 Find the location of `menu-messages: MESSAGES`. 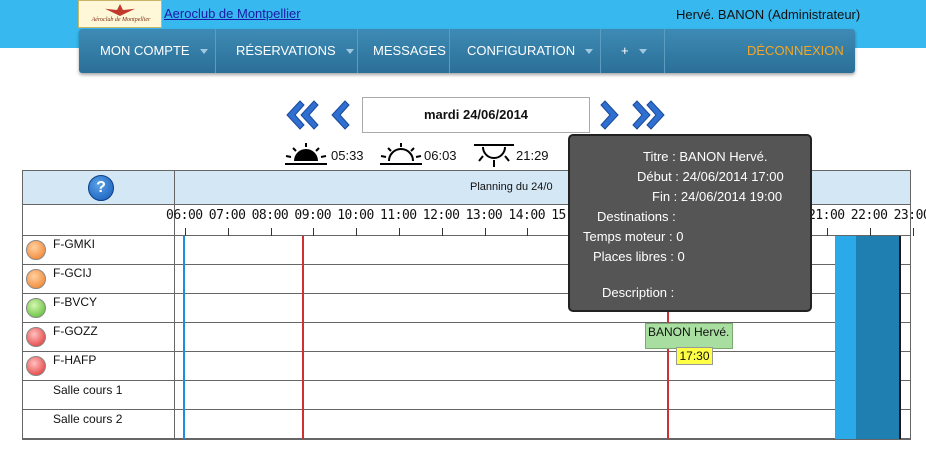

menu-messages: MESSAGES is located at coordinates (404, 51).